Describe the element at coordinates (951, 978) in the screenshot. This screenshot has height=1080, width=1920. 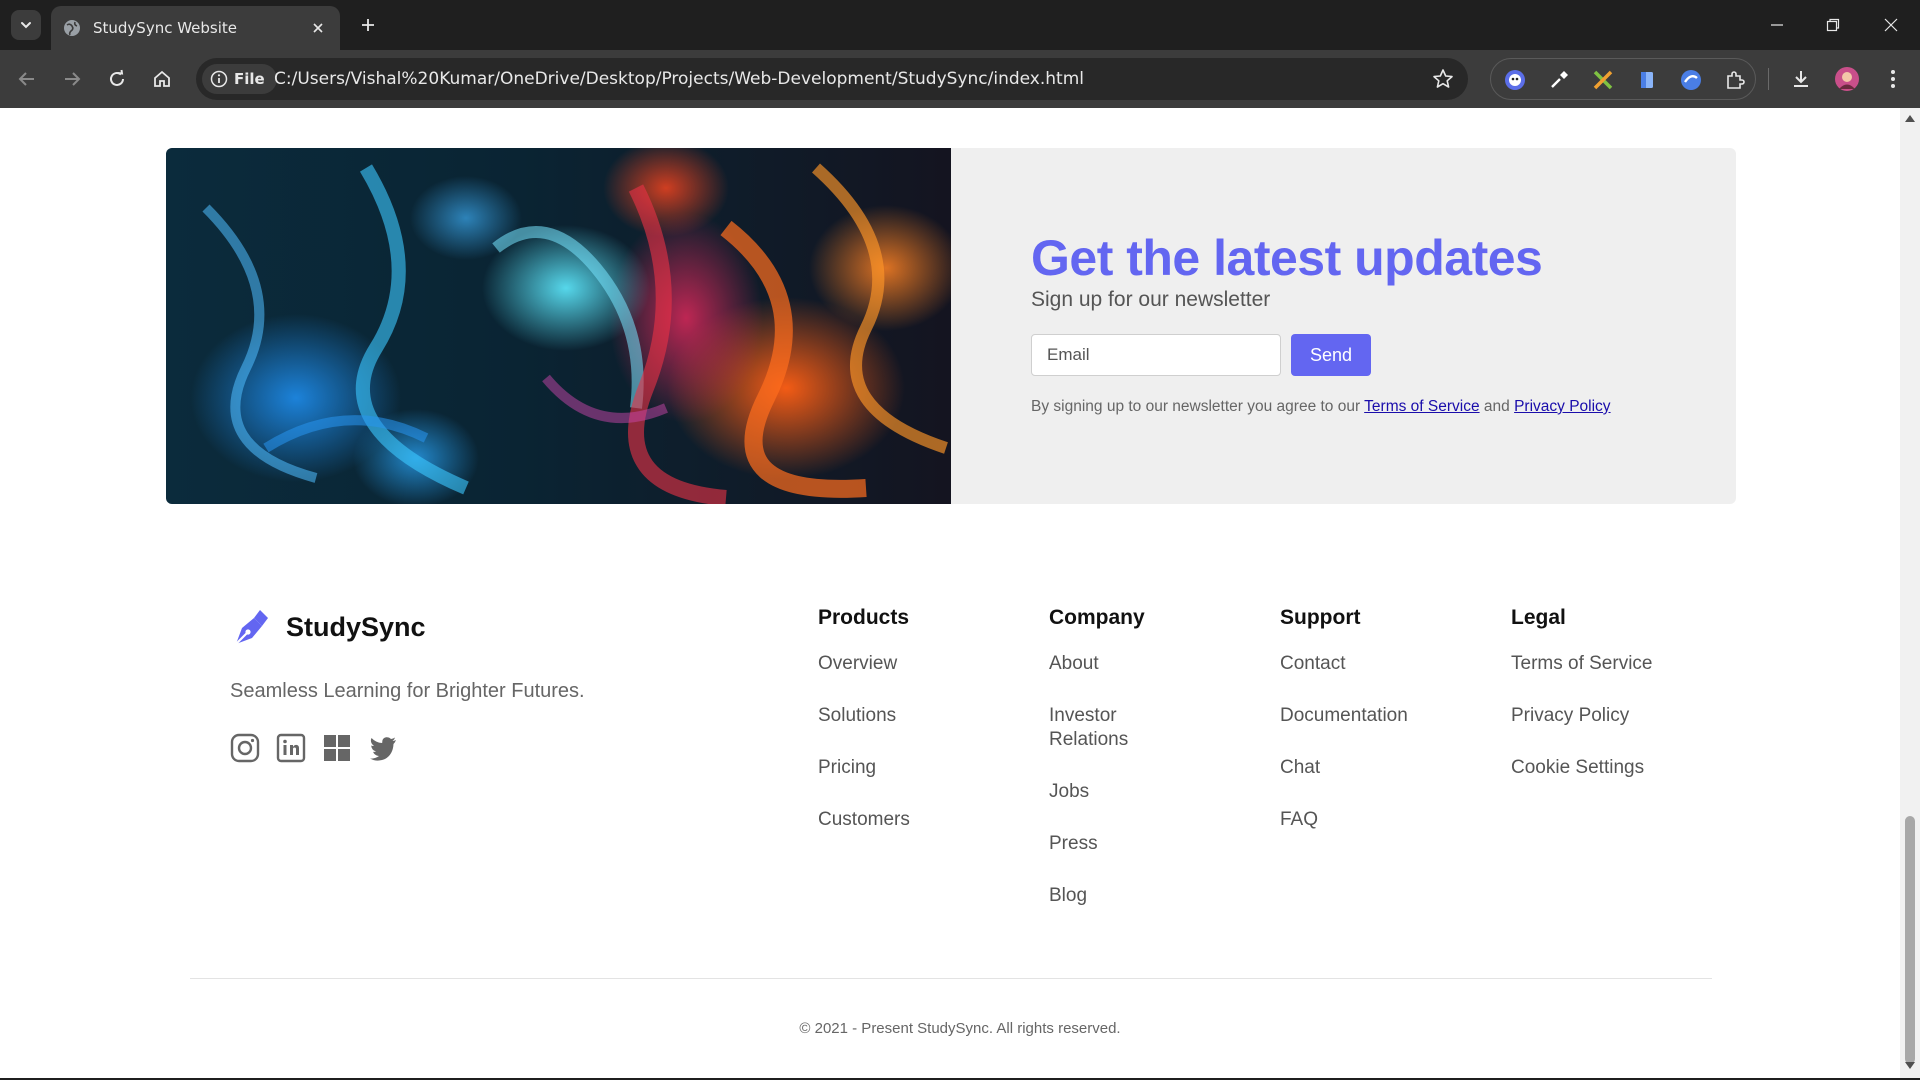
I see `footer-divider` at that location.